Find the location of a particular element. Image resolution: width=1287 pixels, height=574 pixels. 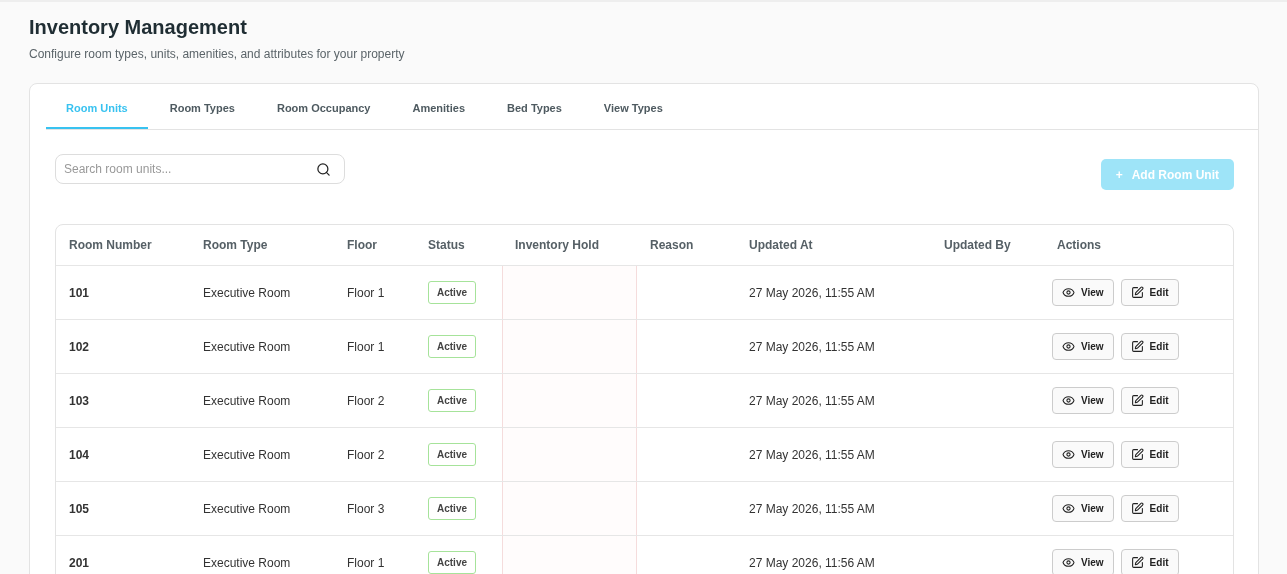

search-icon is located at coordinates (323, 169).